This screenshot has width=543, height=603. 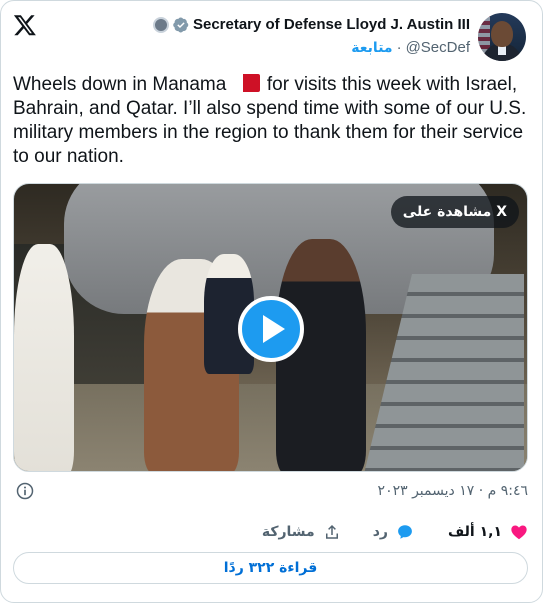 What do you see at coordinates (502, 34) in the screenshot?
I see `avatar-face` at bounding box center [502, 34].